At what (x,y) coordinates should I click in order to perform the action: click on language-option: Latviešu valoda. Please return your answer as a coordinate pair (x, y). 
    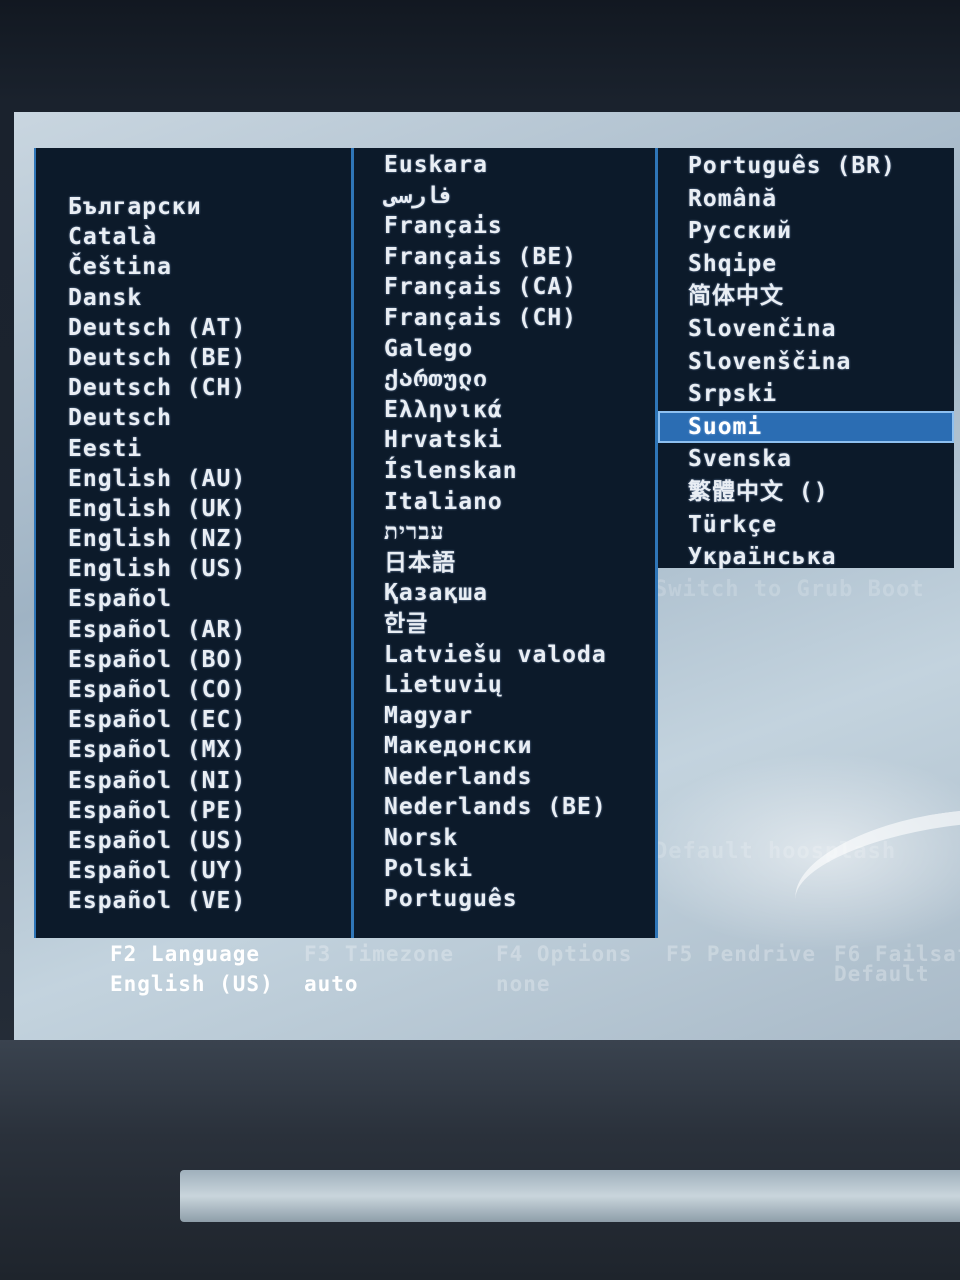
    Looking at the image, I should click on (504, 655).